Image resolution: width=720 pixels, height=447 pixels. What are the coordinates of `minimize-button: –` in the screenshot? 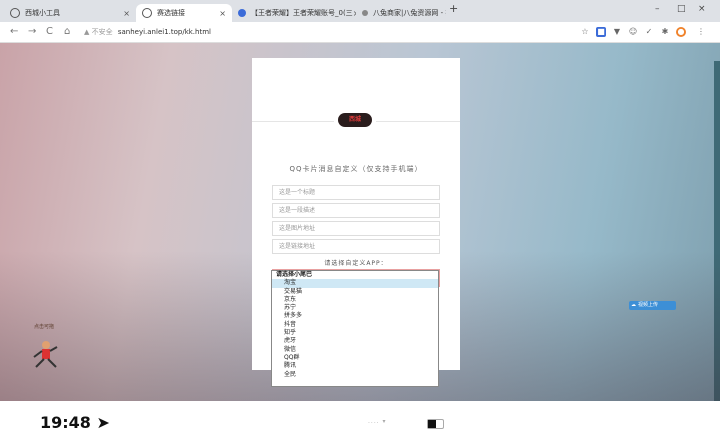 It's located at (657, 9).